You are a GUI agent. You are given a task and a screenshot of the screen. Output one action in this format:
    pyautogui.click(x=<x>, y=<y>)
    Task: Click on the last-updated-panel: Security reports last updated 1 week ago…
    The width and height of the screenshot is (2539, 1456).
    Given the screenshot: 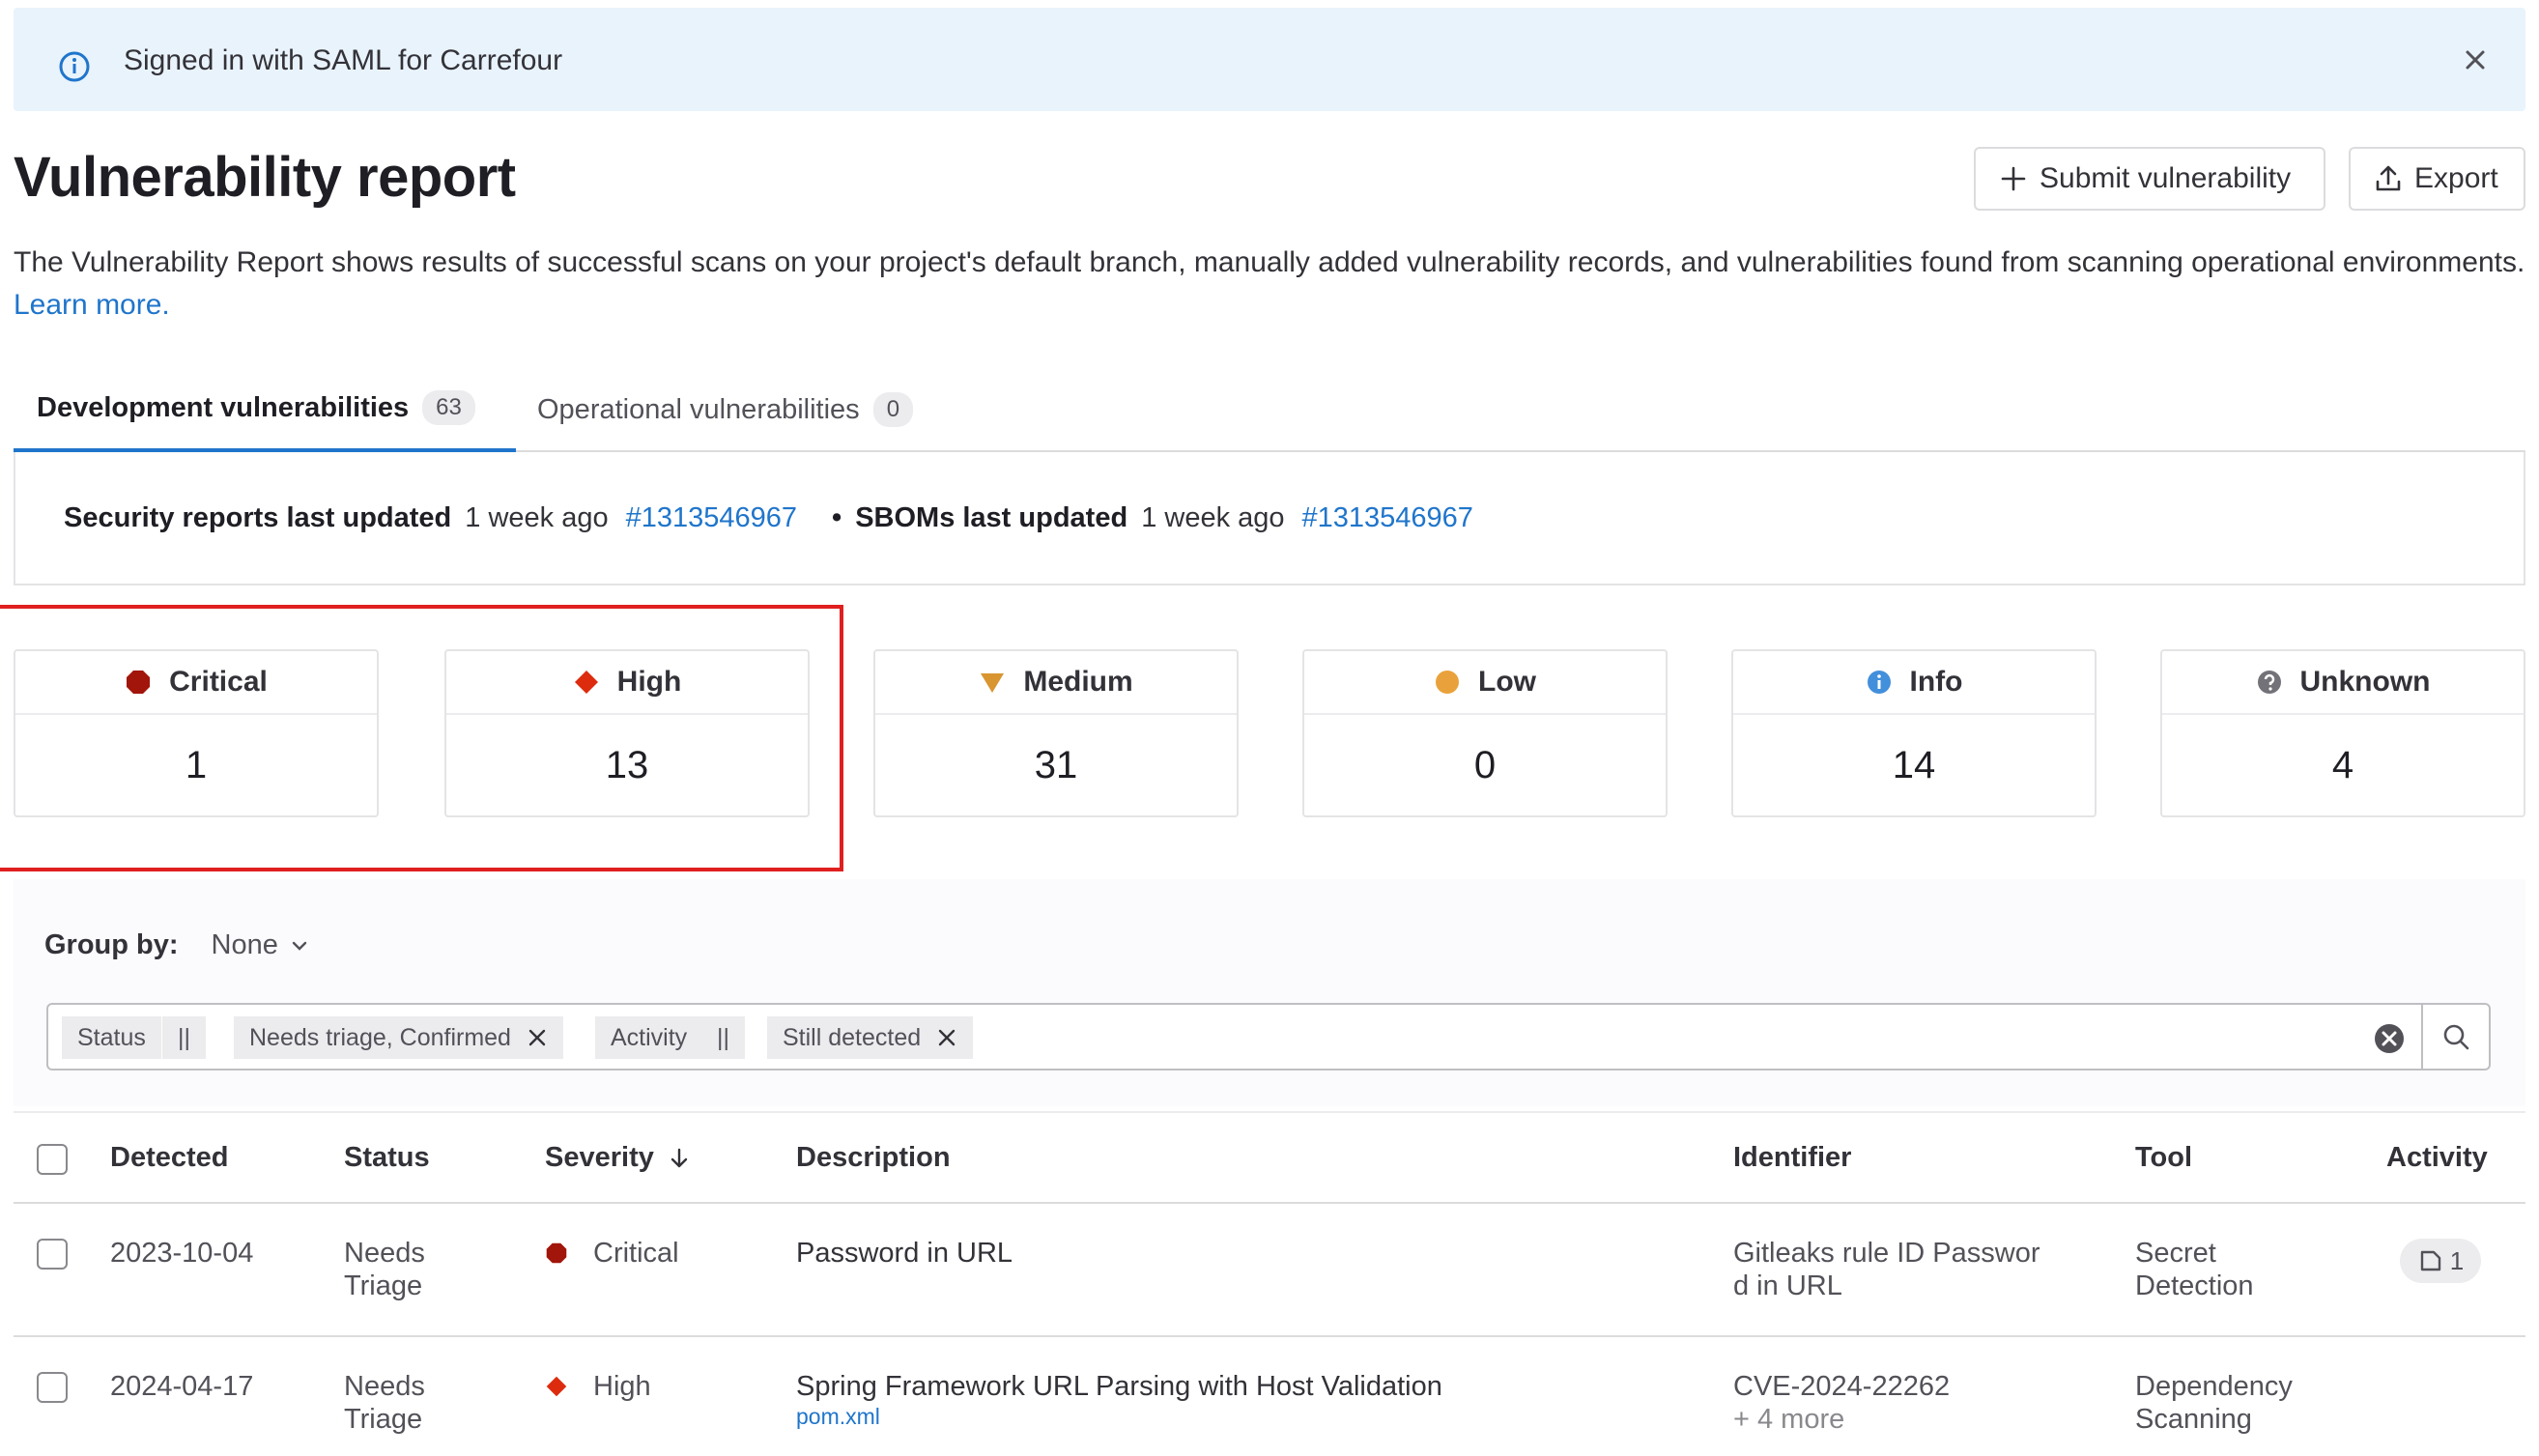 What is the action you would take?
    pyautogui.click(x=1269, y=518)
    